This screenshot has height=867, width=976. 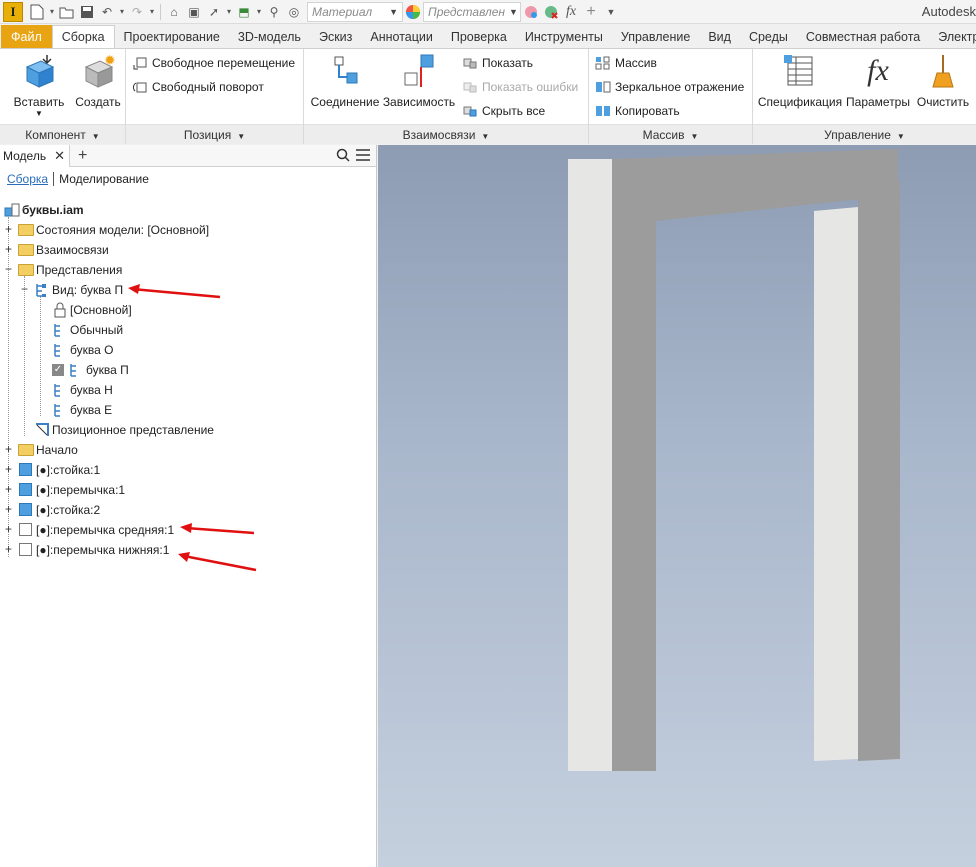 I want to click on insert-button: Вставить ▼, so click(x=39, y=85).